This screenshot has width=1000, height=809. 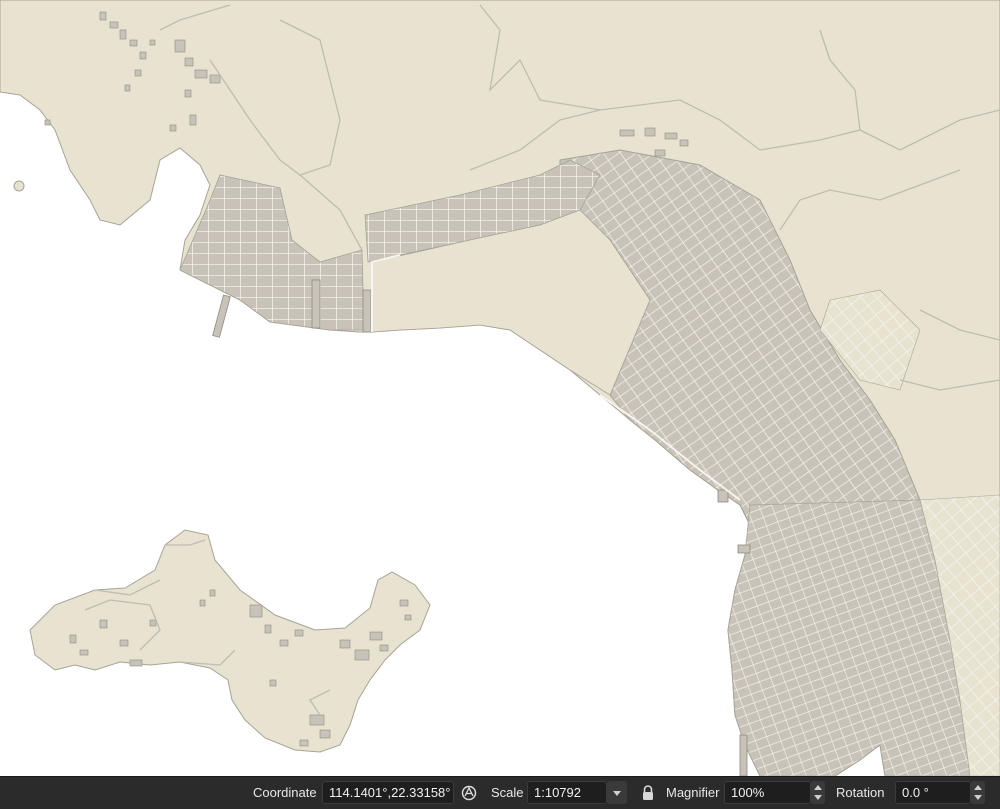 What do you see at coordinates (693, 792) in the screenshot?
I see `magnifier-label: Magnifier` at bounding box center [693, 792].